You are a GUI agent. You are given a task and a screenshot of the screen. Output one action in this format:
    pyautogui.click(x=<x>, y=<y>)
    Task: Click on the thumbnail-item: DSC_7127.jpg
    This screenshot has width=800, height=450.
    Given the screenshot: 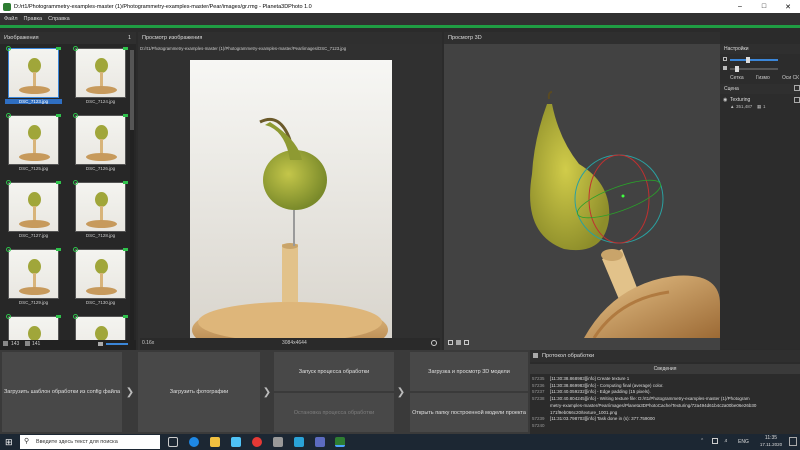 What is the action you would take?
    pyautogui.click(x=33, y=210)
    